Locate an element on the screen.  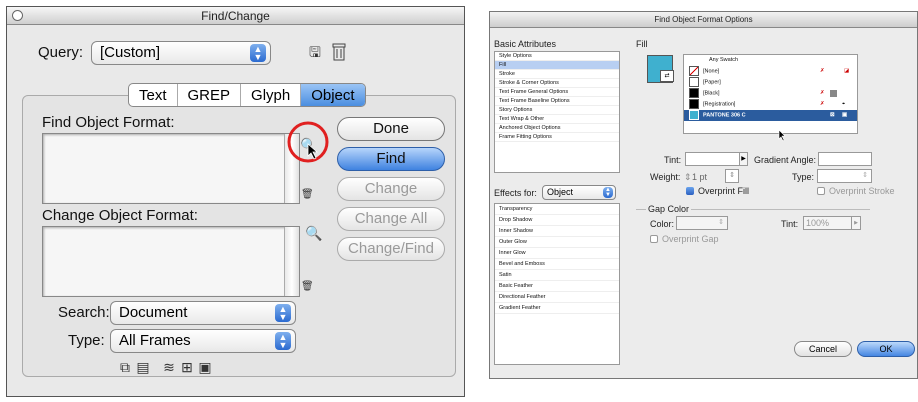
overprint-stroke-checkbox is located at coordinates (821, 191).